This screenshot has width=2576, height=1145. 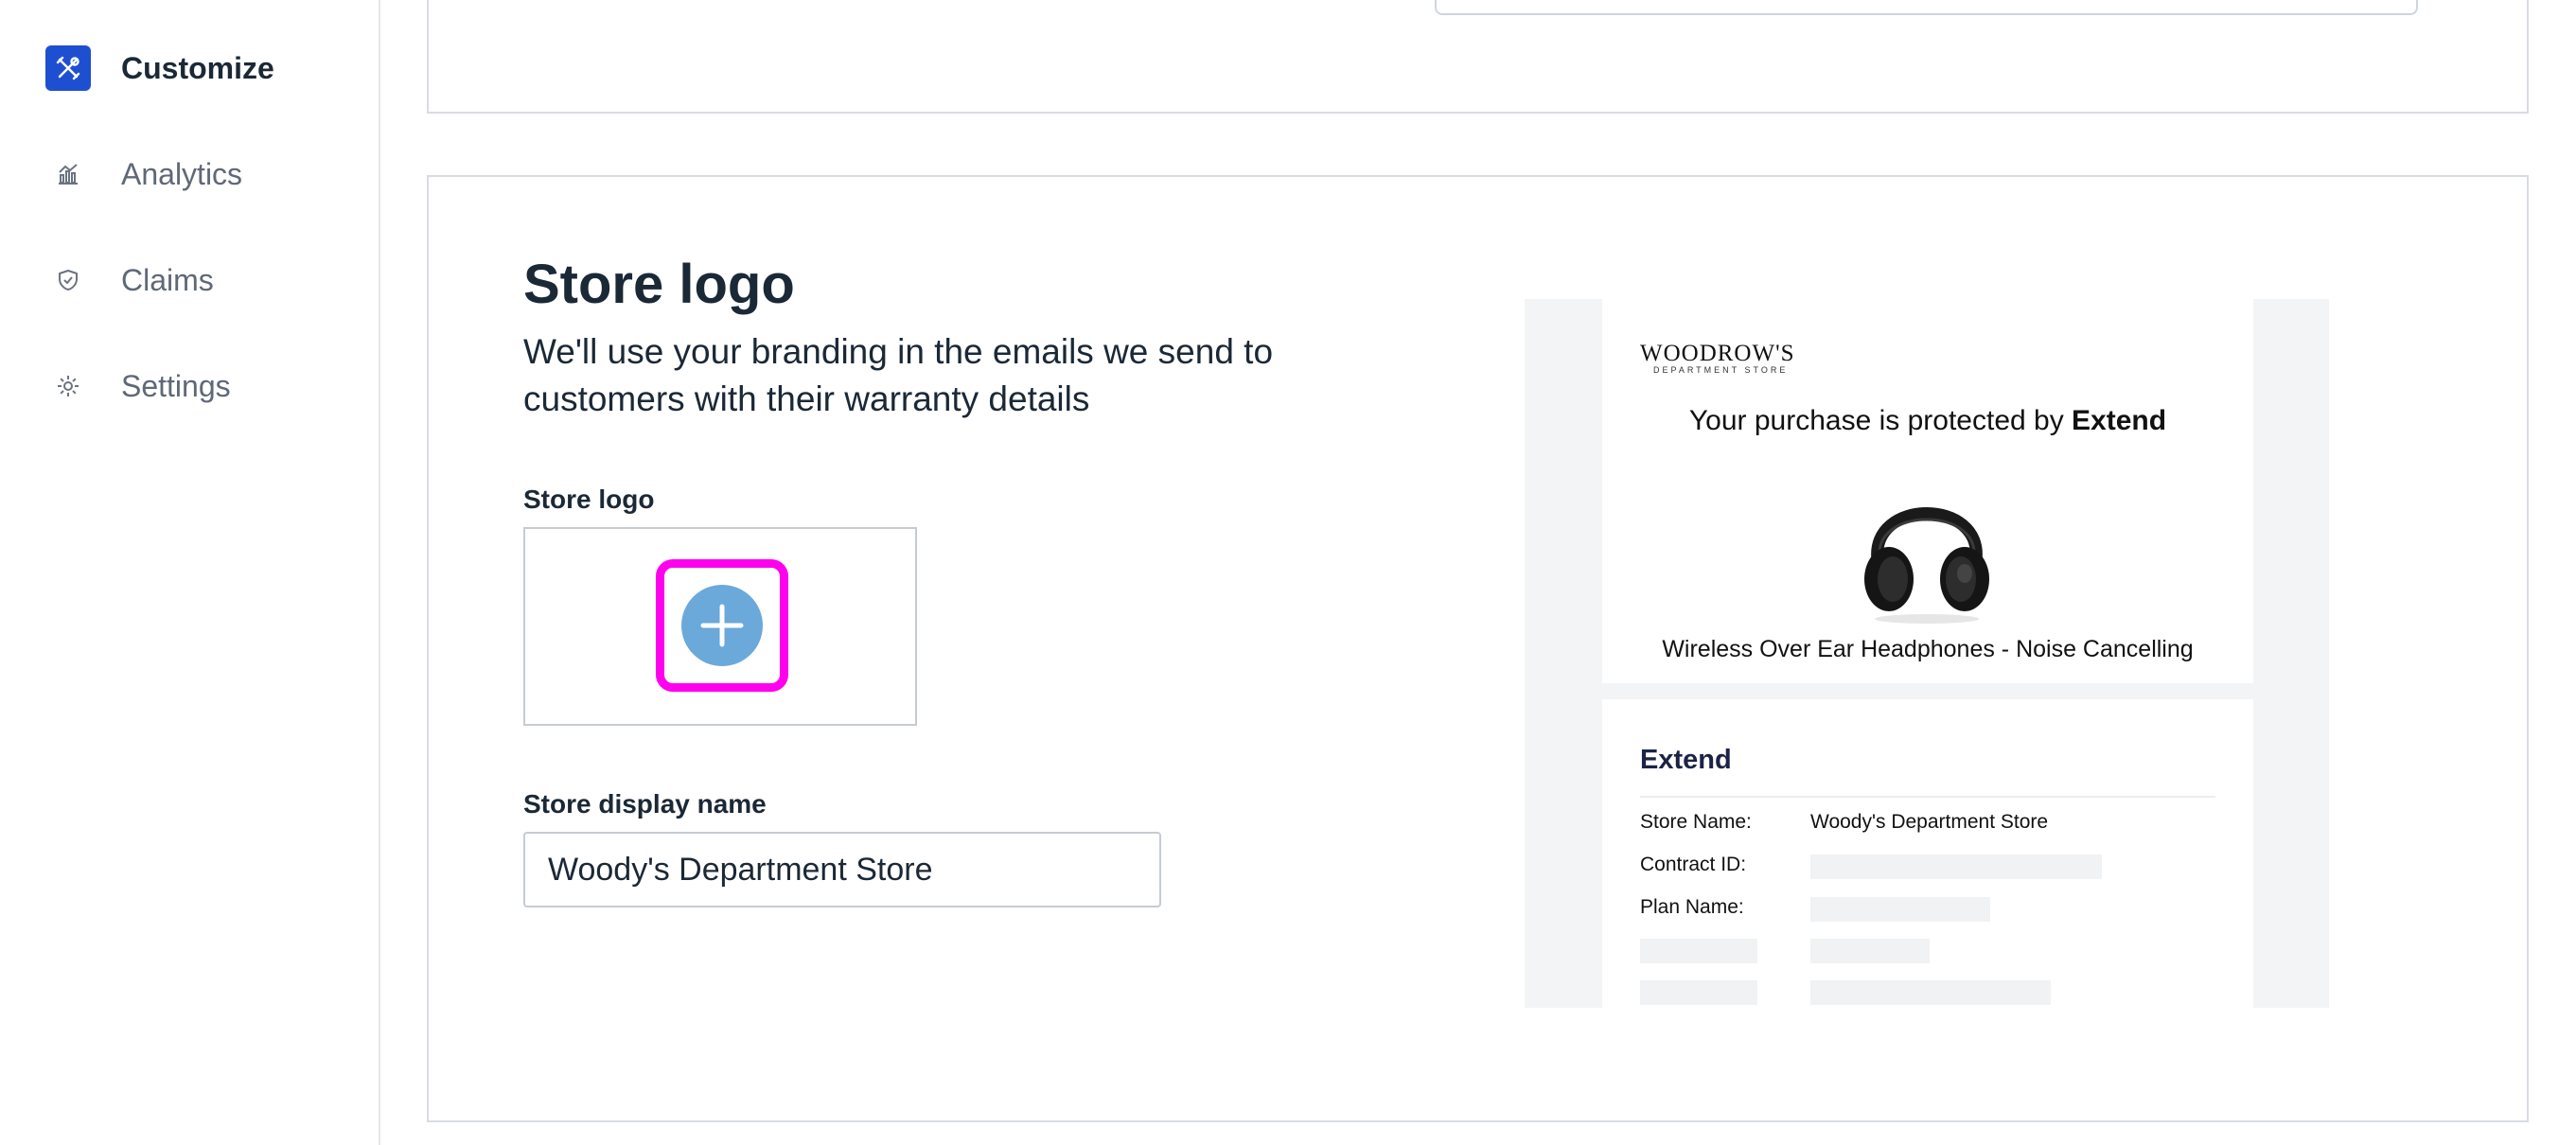 What do you see at coordinates (1900, 909) in the screenshot?
I see `plan-name-placeholder` at bounding box center [1900, 909].